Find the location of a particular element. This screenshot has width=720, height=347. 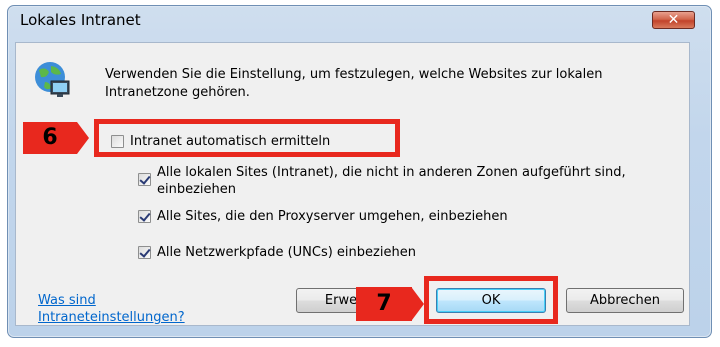

cancel-button: Abbrechen is located at coordinates (625, 300).